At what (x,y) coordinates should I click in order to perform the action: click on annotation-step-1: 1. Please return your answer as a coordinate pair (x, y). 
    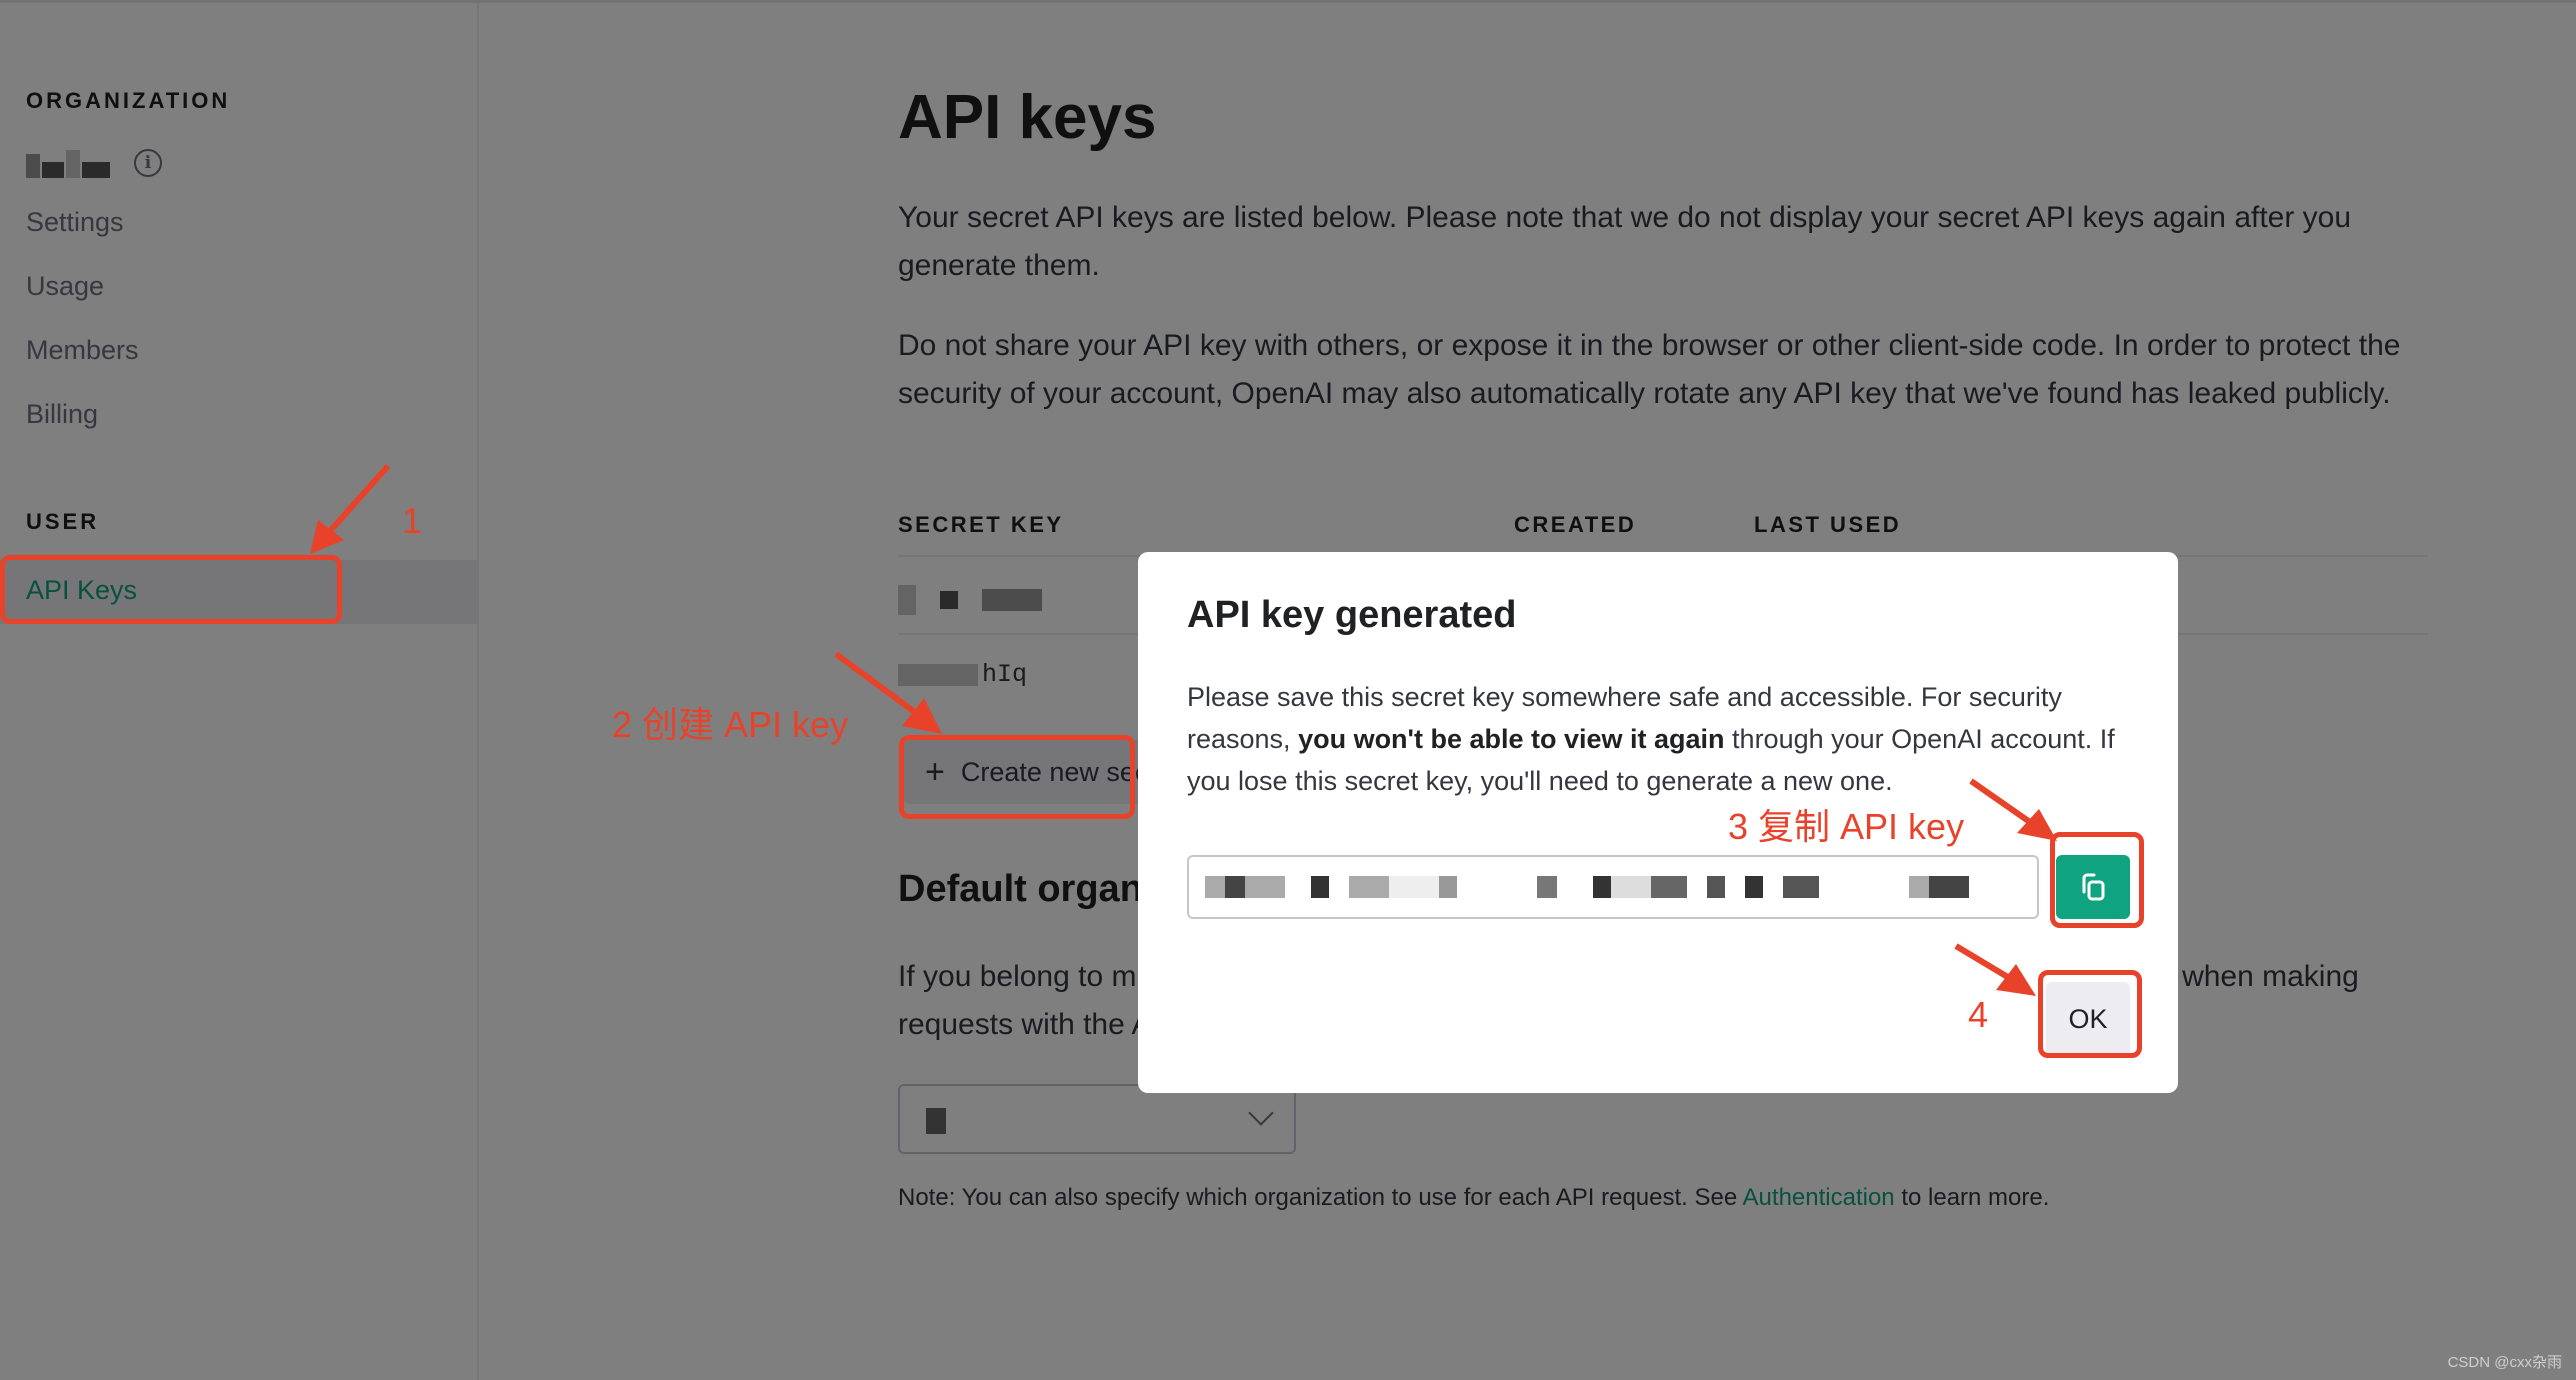
    Looking at the image, I should click on (412, 520).